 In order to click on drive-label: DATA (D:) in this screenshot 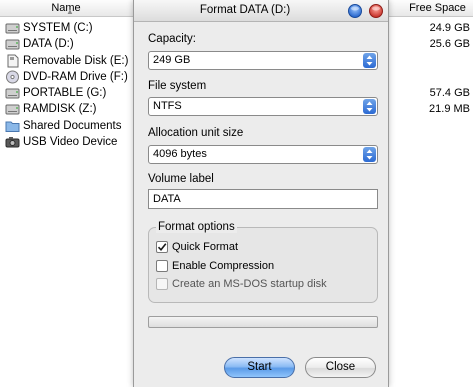, I will do `click(48, 44)`.